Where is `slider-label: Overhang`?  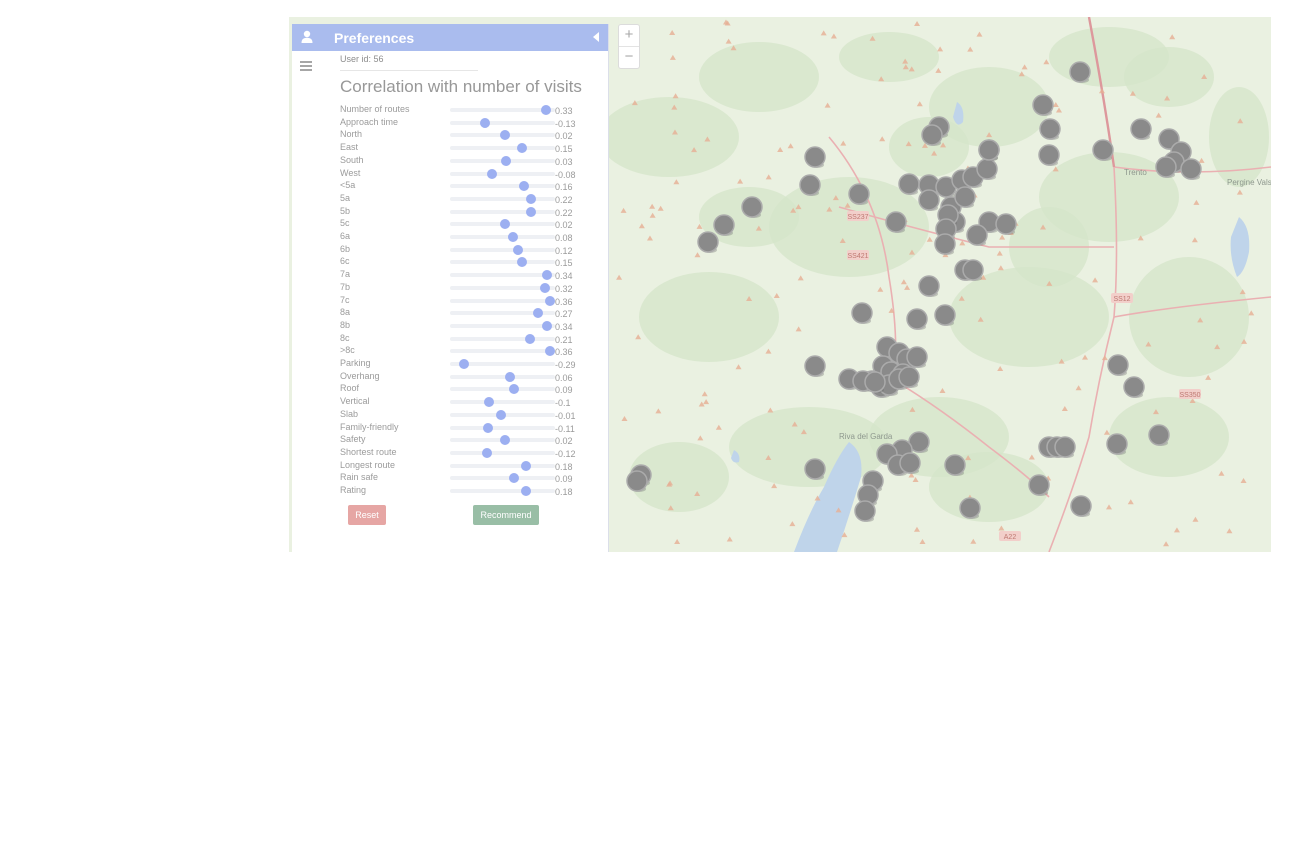
slider-label: Overhang is located at coordinates (360, 375).